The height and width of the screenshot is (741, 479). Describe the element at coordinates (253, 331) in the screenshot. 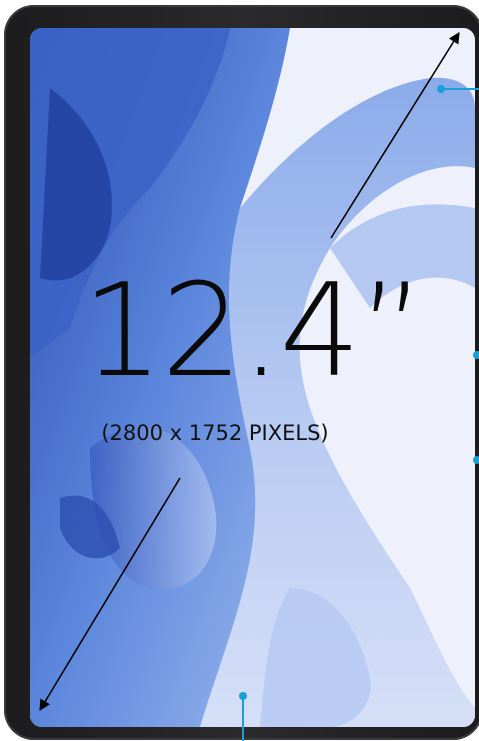

I see `screen-size-label: 12.4”` at that location.